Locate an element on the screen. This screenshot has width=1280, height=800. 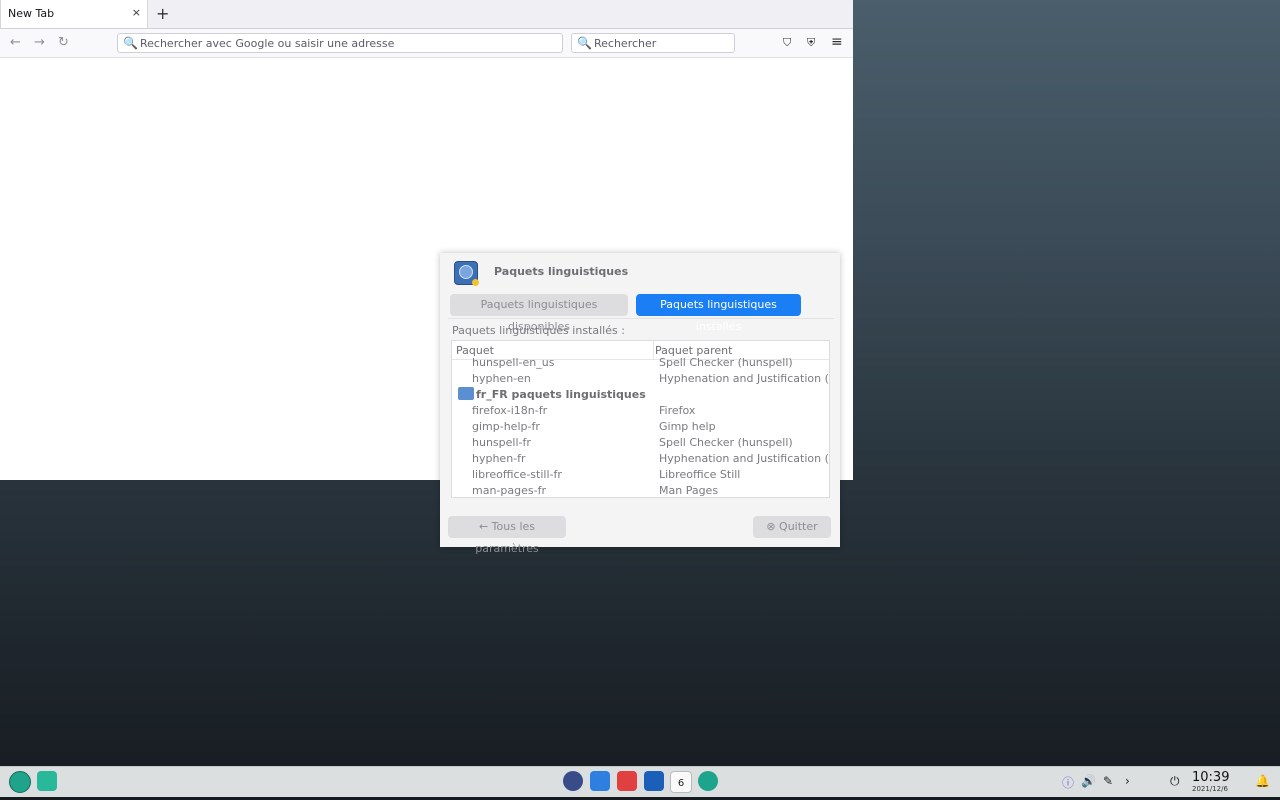
notification-bell-icon: 🔔 is located at coordinates (1262, 781).